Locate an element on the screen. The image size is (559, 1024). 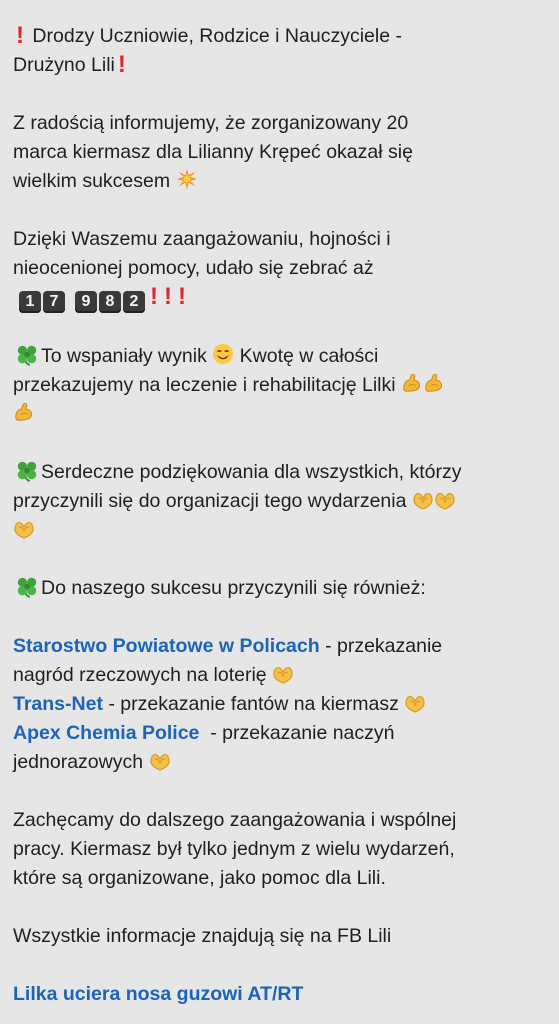
paragraph-text: wielkim sukcesem is located at coordinates (92, 181).